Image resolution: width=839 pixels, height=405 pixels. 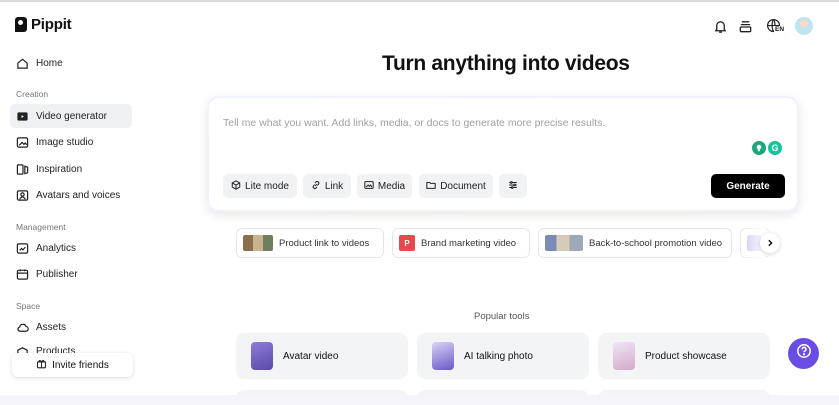 I want to click on extension-icons: G, so click(x=767, y=148).